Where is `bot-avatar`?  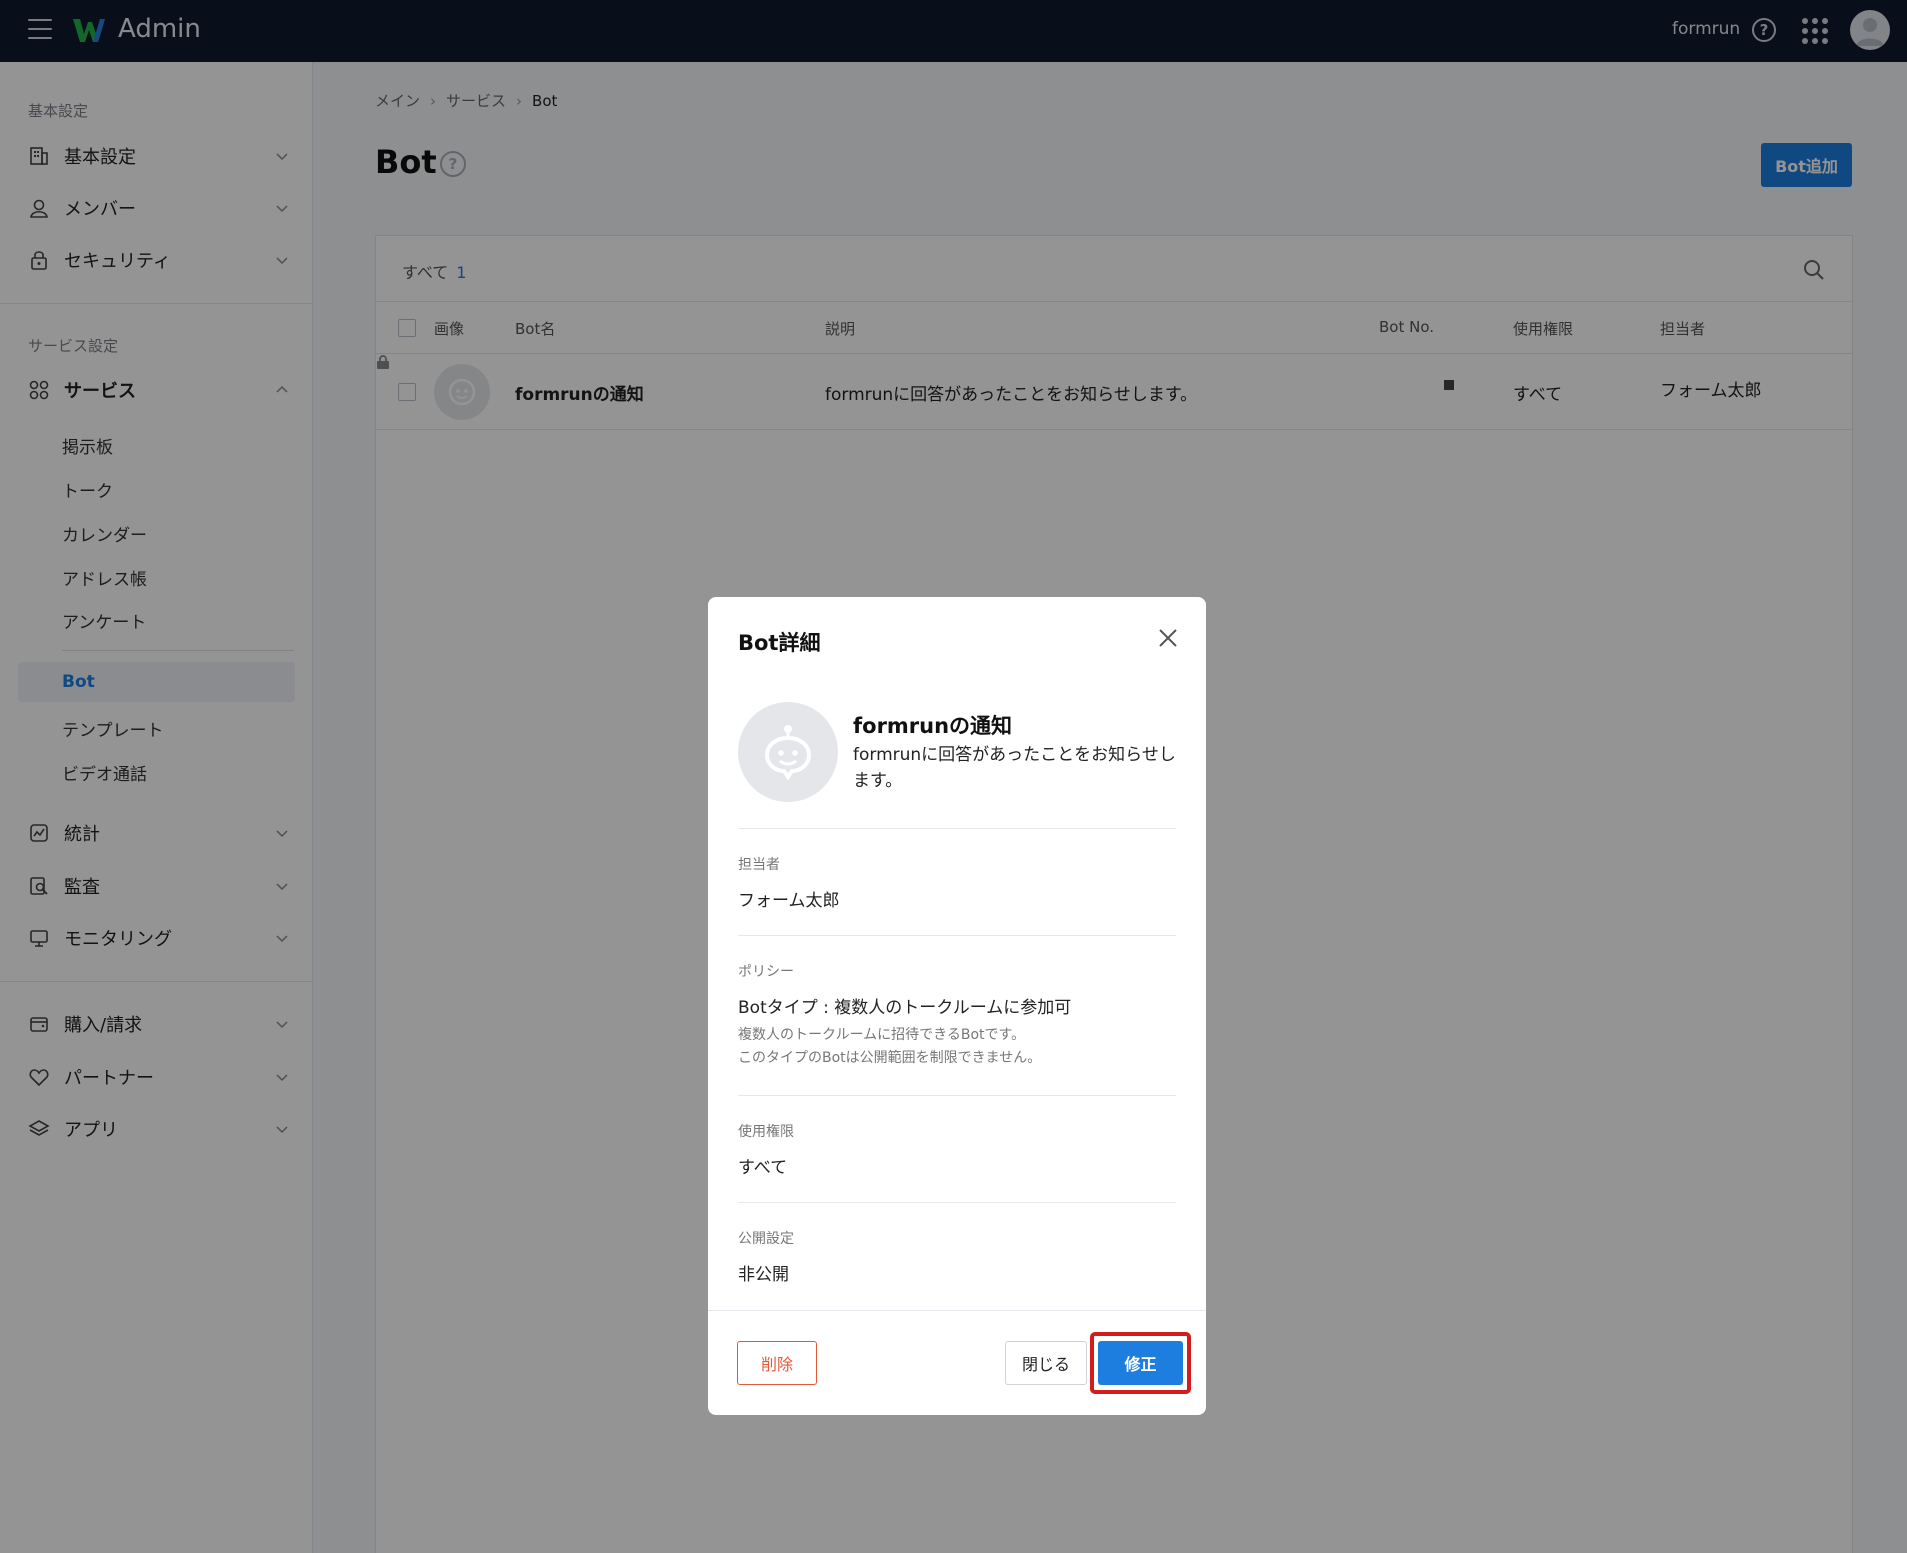 bot-avatar is located at coordinates (788, 752).